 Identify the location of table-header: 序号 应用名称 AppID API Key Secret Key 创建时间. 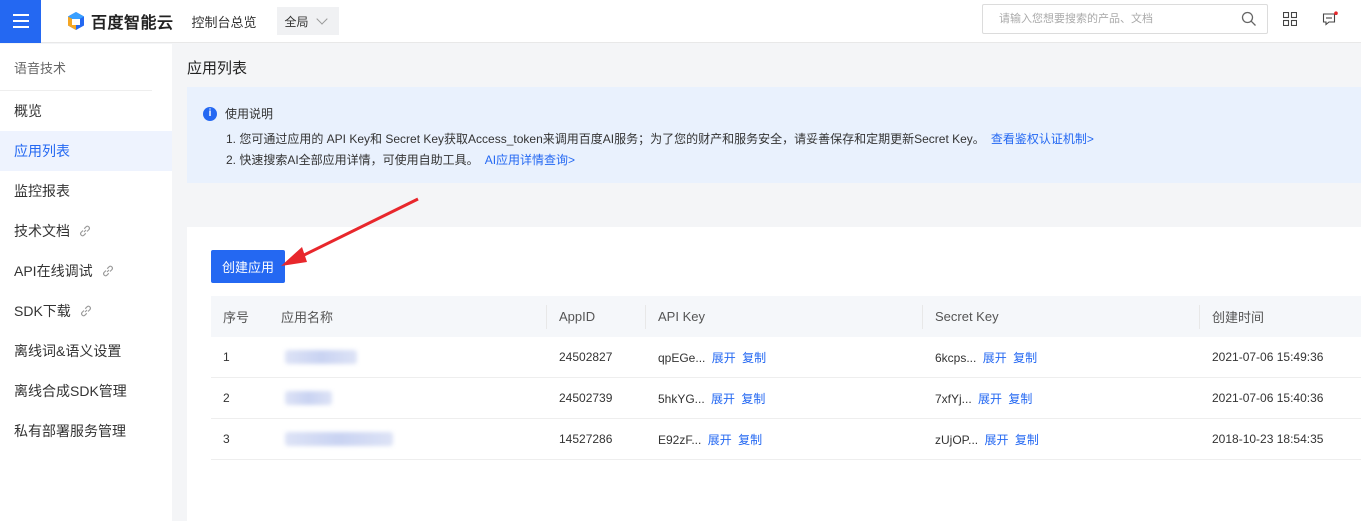
(786, 316).